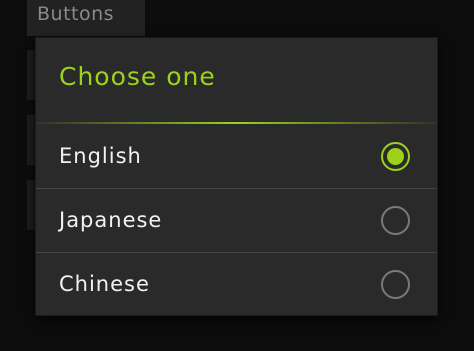  I want to click on option-label: English, so click(100, 156).